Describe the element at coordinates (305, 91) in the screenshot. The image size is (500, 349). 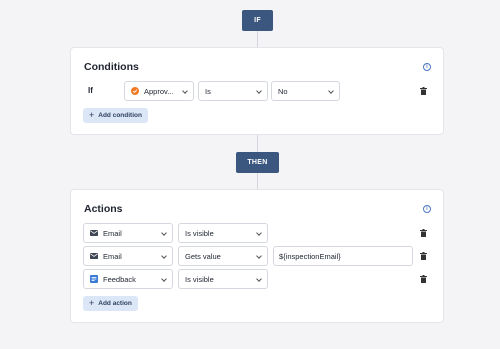
I see `condition-value-select: No` at that location.